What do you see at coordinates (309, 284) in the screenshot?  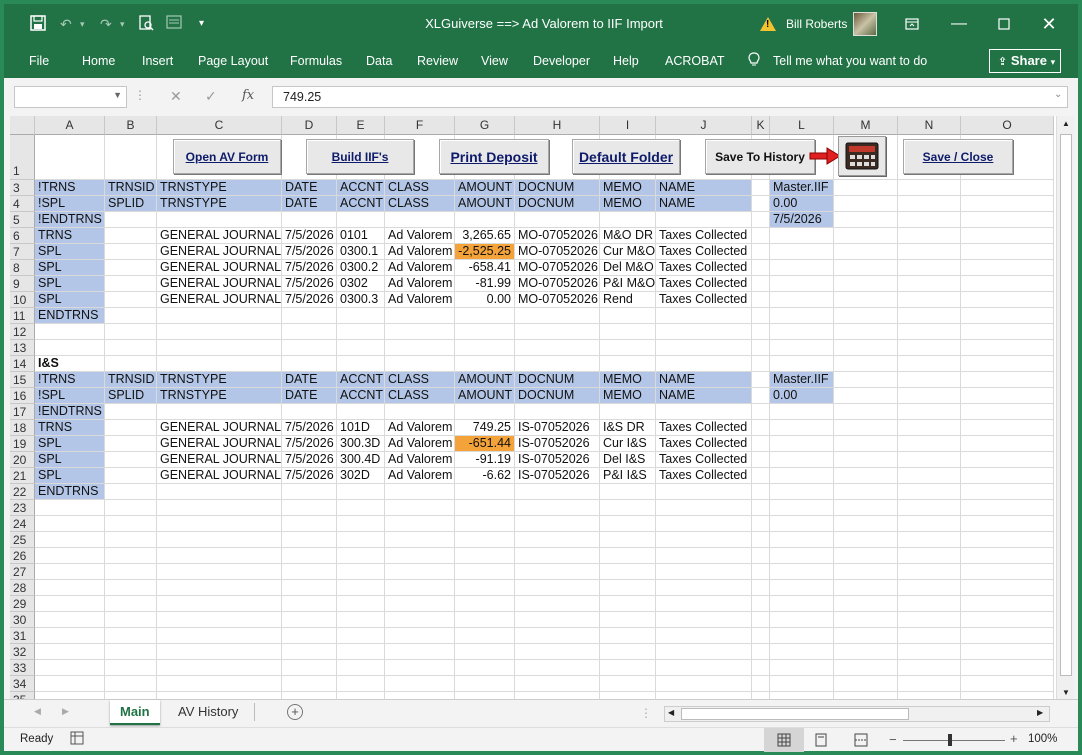 I see `cell-d9: 7/5/2026` at bounding box center [309, 284].